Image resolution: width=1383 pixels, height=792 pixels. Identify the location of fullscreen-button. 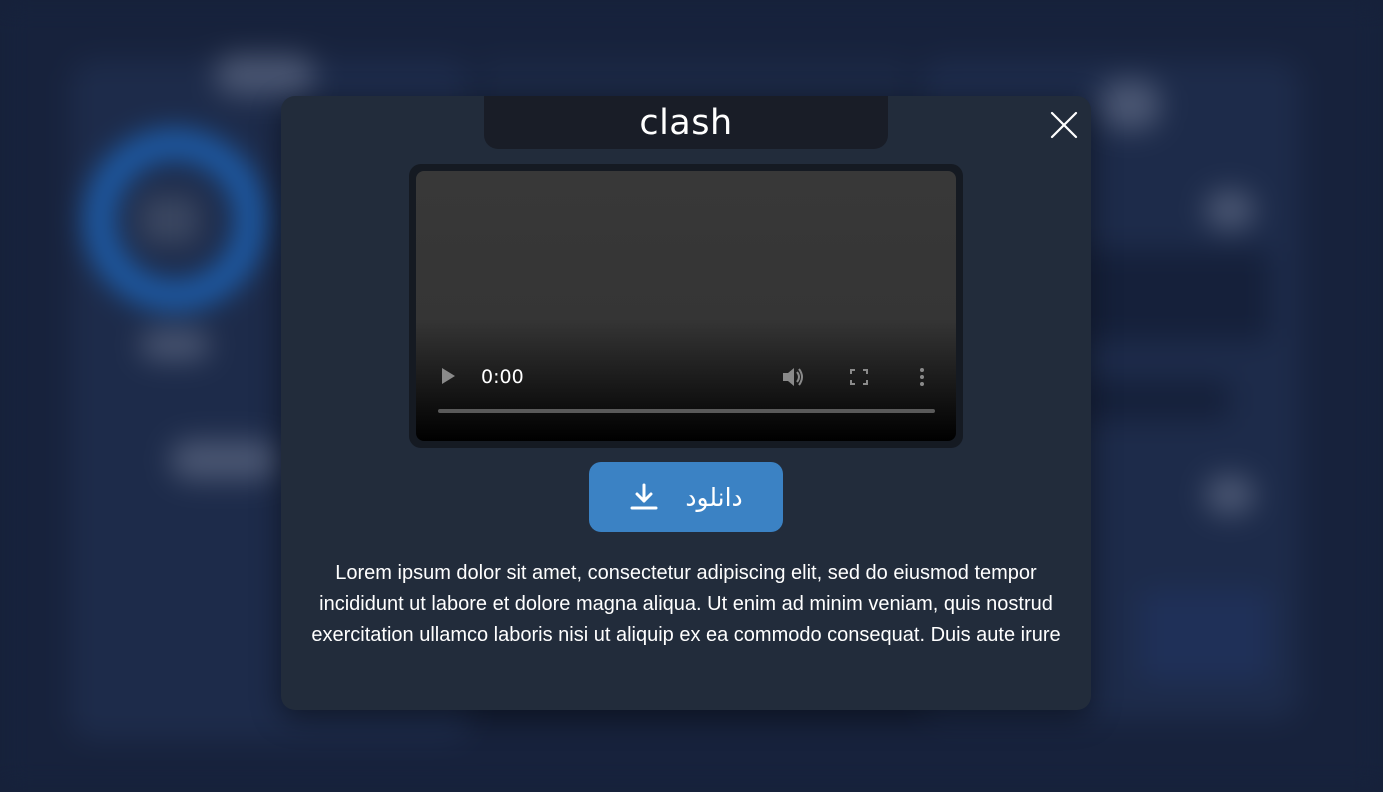
(859, 377).